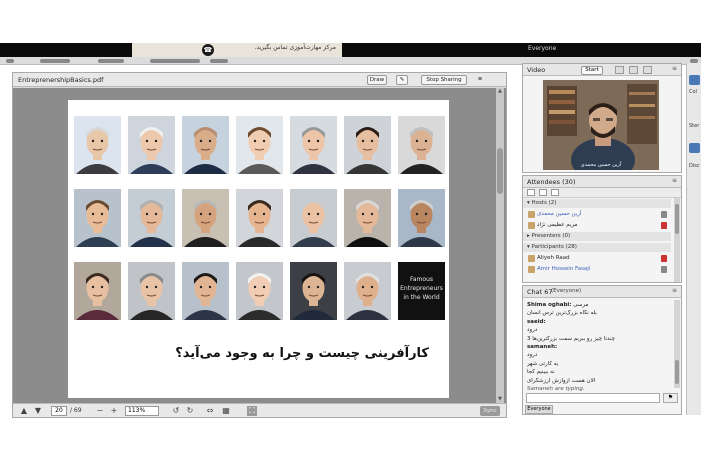 The width and height of the screenshot is (701, 460). I want to click on chat-message: یه کارتی شهر, so click(600, 364).